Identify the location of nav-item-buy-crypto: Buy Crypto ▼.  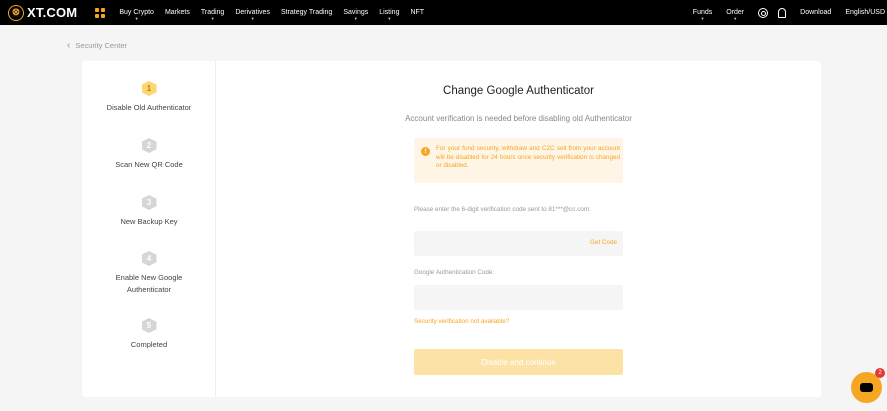
(136, 15).